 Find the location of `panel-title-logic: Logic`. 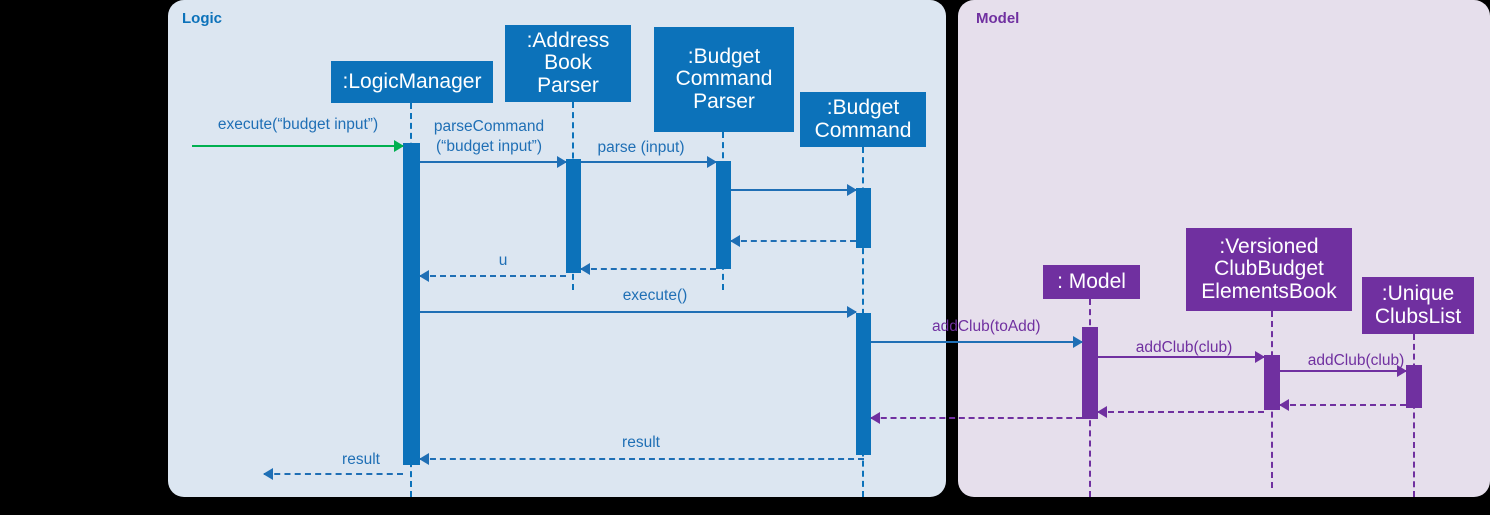

panel-title-logic: Logic is located at coordinates (202, 18).